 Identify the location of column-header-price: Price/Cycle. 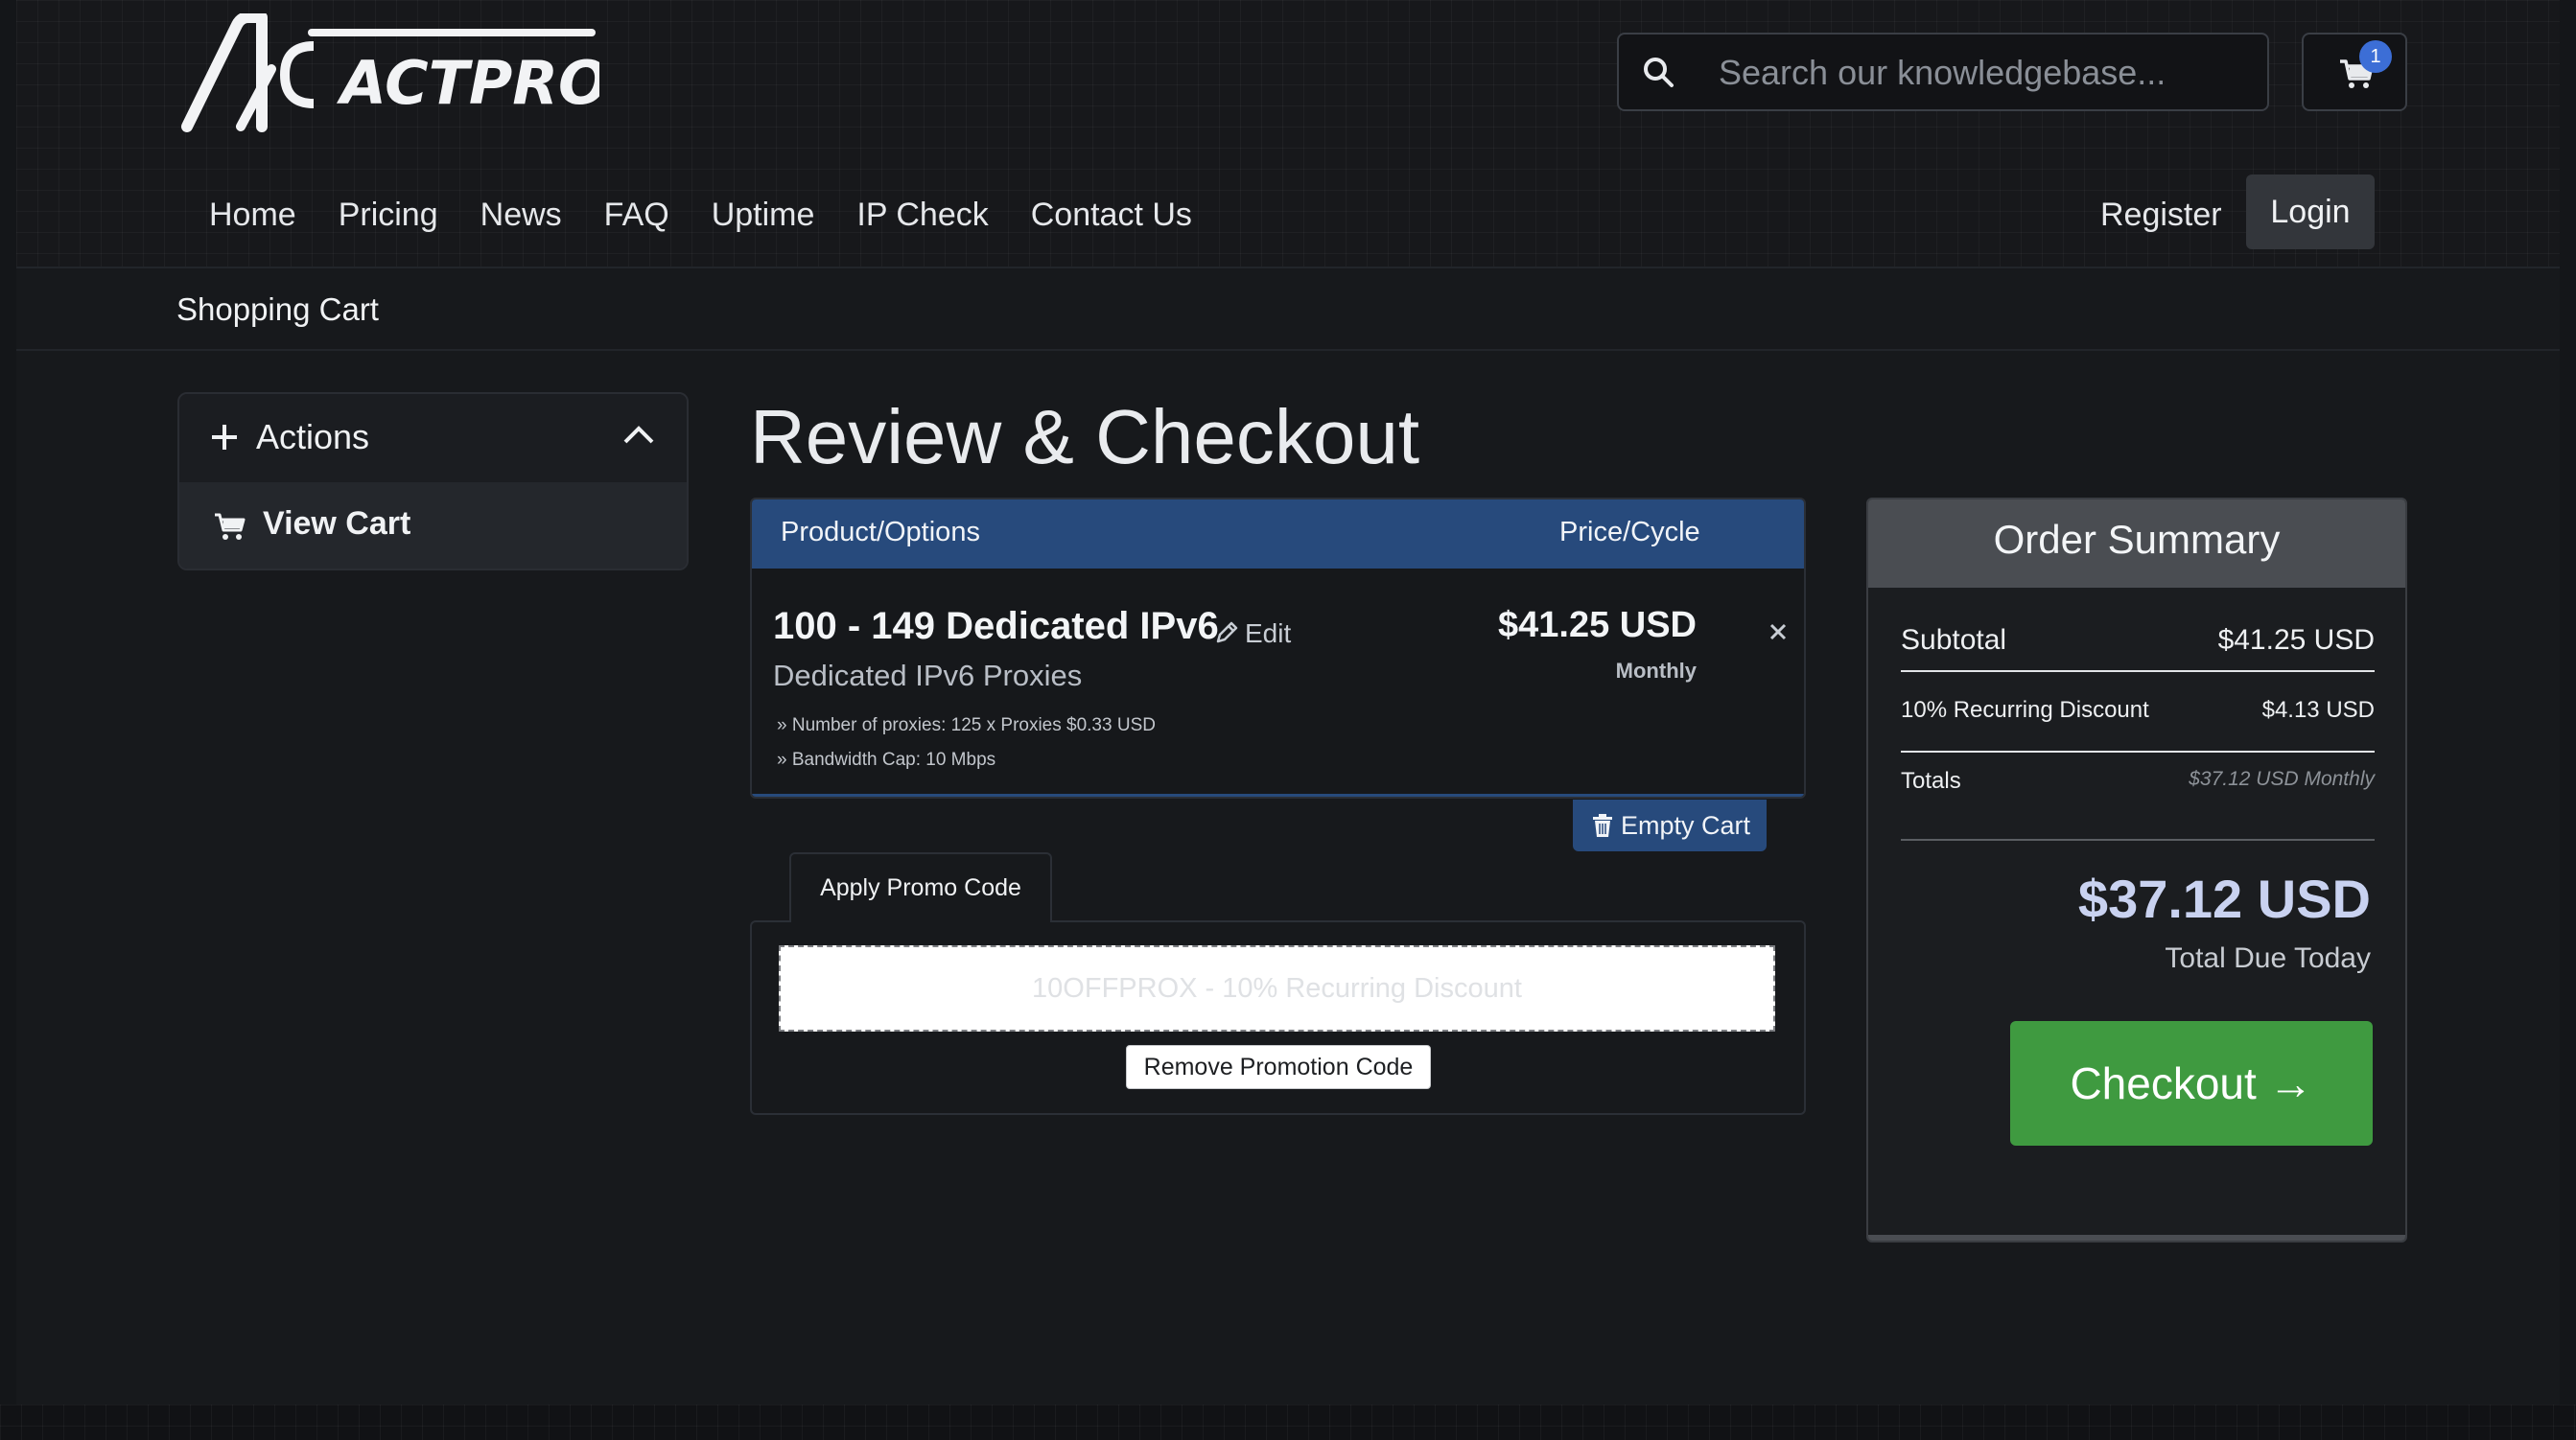
(1629, 532).